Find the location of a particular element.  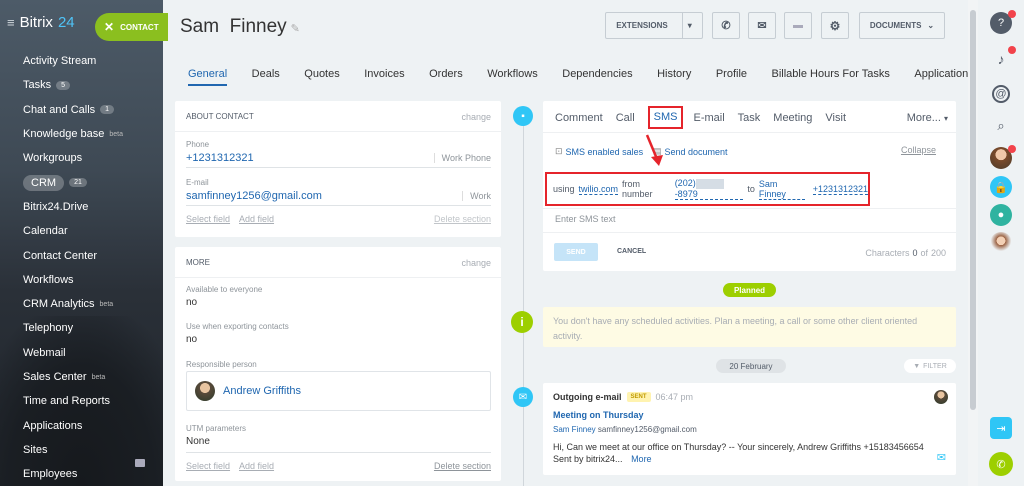

sidebar-item-workflows: Workflows is located at coordinates (81, 280).